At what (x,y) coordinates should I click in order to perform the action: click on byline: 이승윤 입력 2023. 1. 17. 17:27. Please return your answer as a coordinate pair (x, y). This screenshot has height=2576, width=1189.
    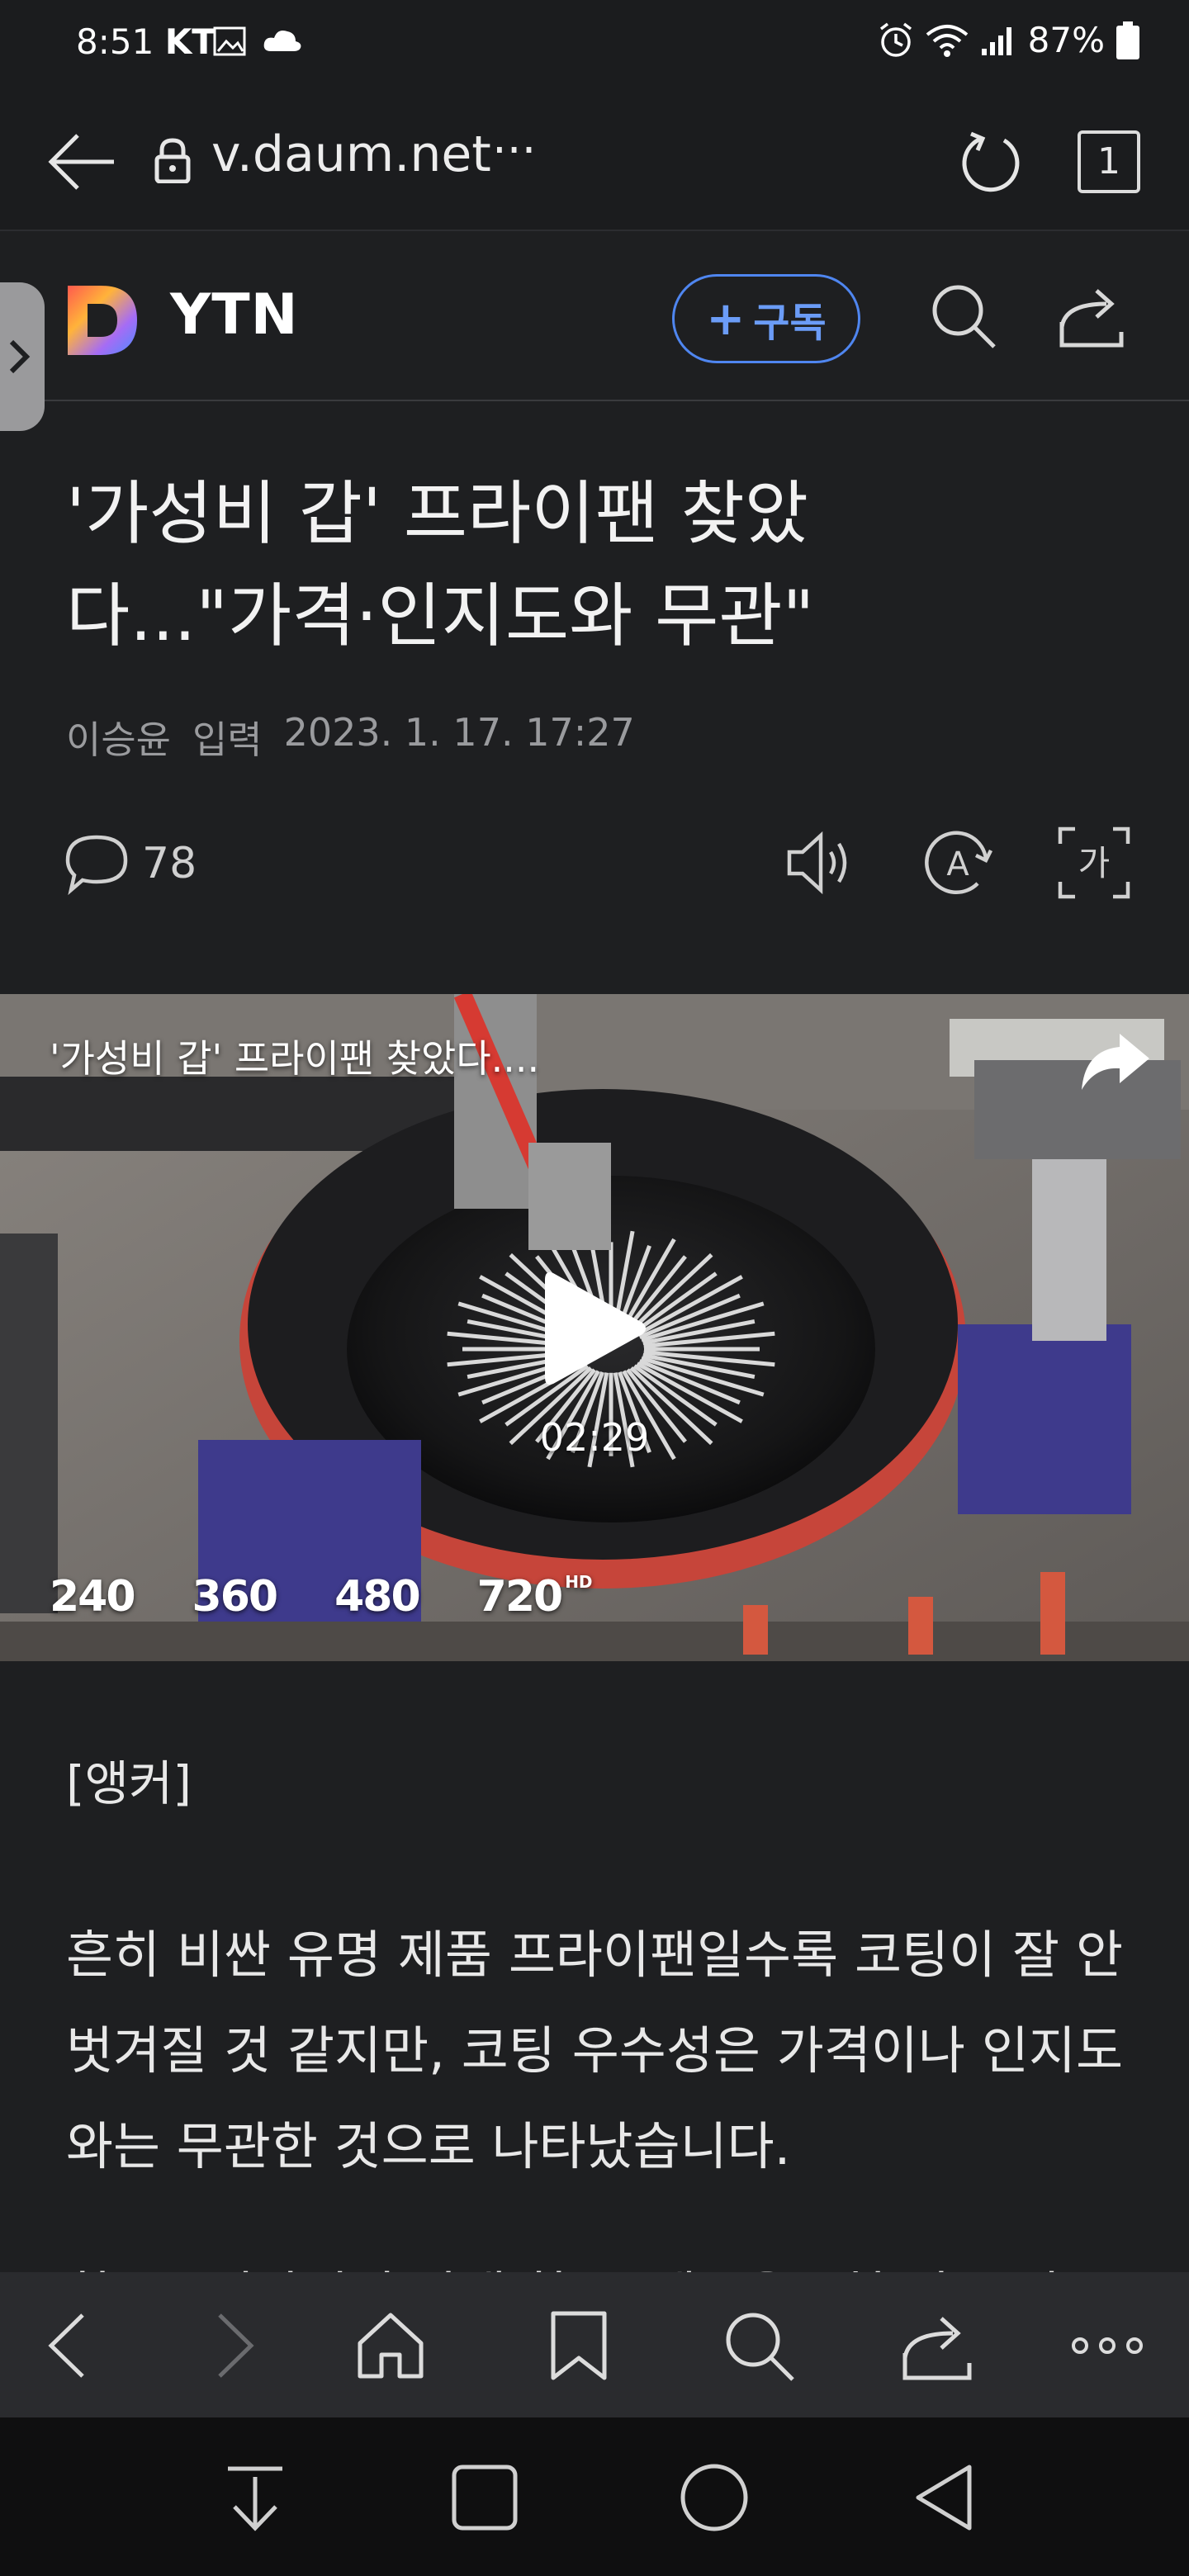
    Looking at the image, I should click on (350, 737).